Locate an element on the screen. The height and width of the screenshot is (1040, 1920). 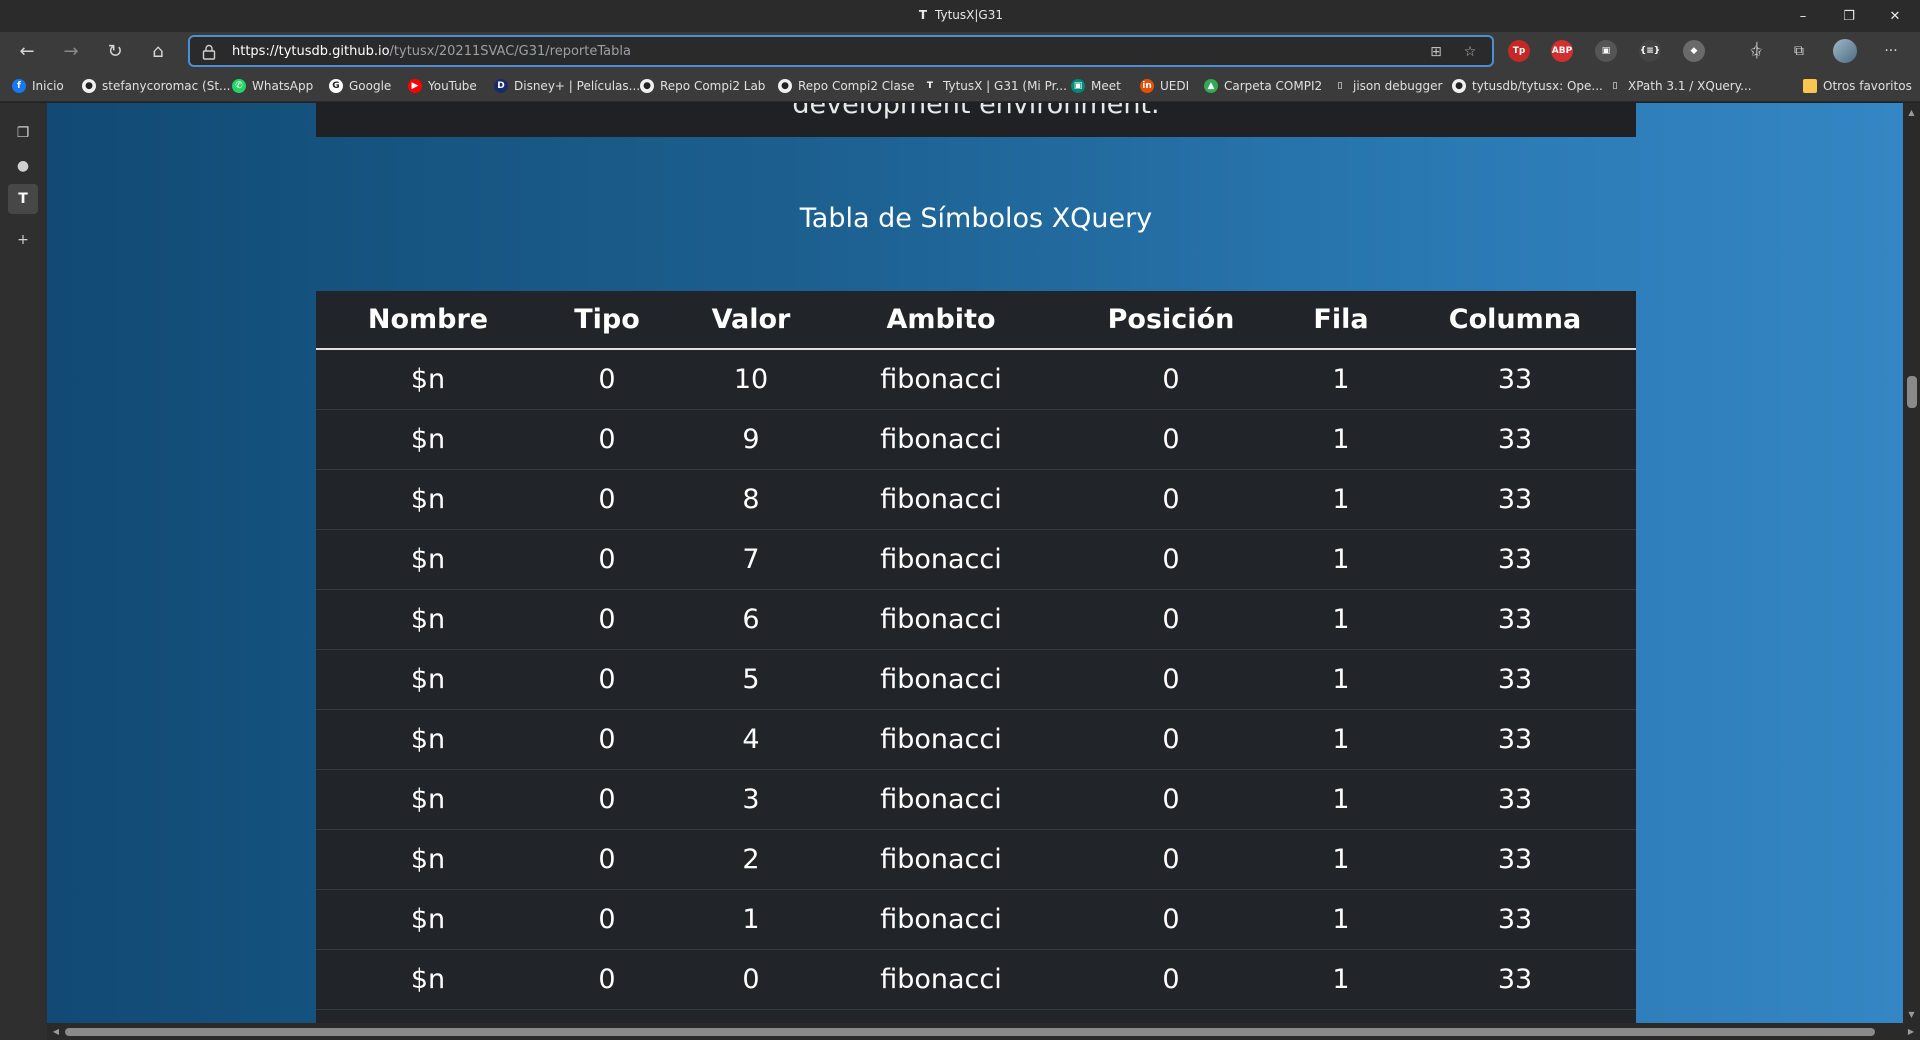
extension-5-extension-icon: ◆ is located at coordinates (1694, 51).